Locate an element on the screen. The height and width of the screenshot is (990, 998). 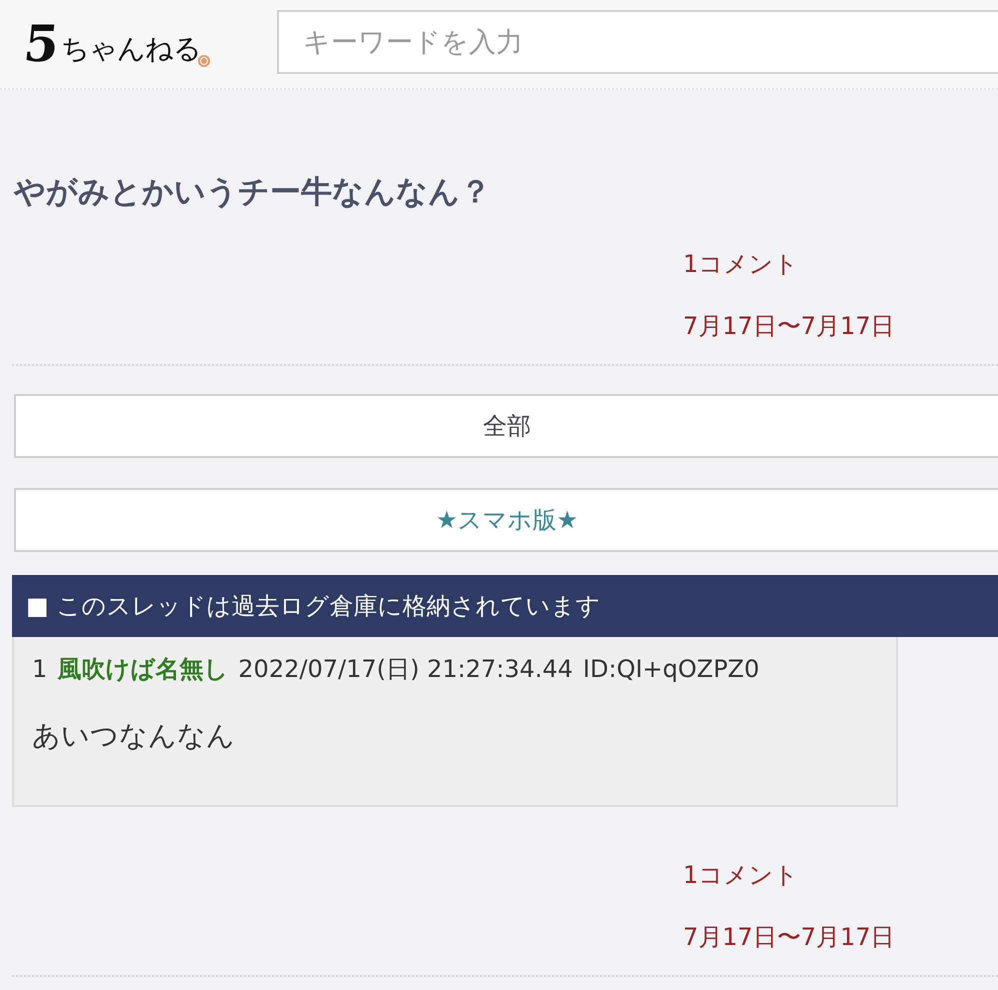
stamp-icon is located at coordinates (204, 61).